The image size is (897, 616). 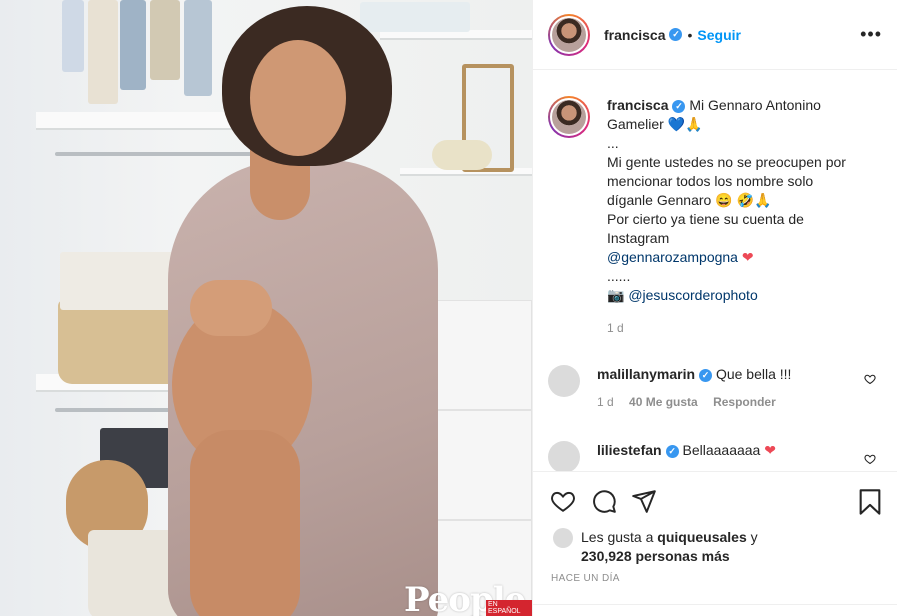 I want to click on post-timestamp: HACE UN DÍA, so click(x=585, y=578).